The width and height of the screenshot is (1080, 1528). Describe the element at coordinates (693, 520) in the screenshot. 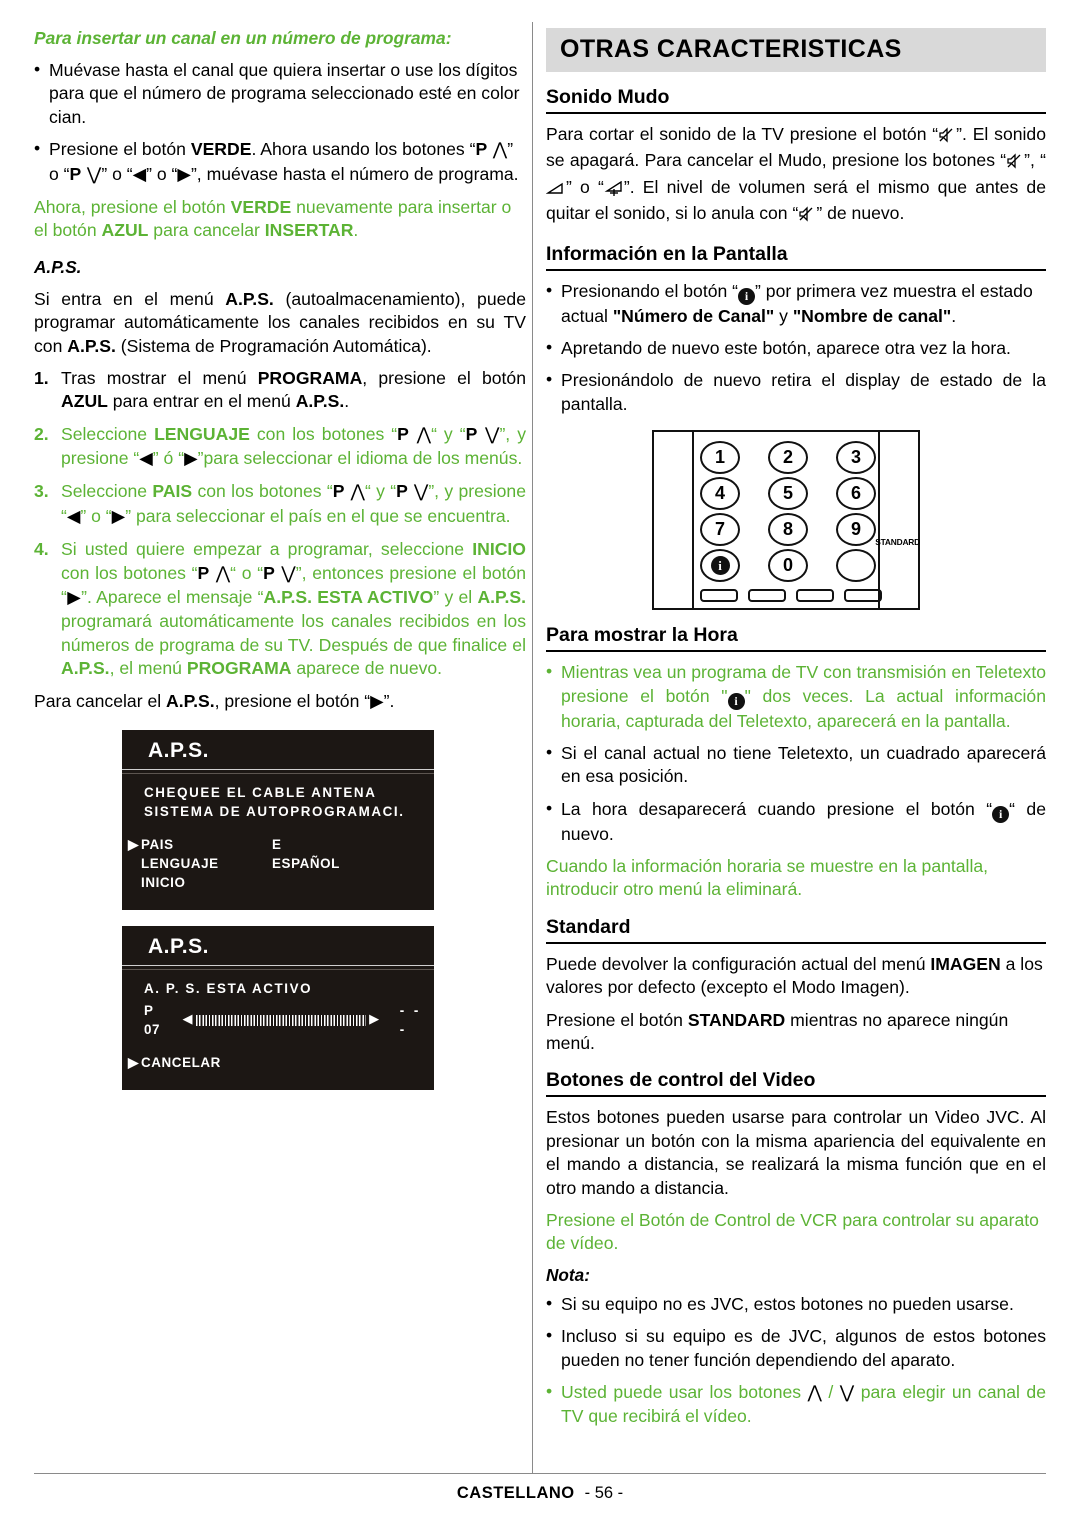

I see `remote-left-edge-line` at that location.